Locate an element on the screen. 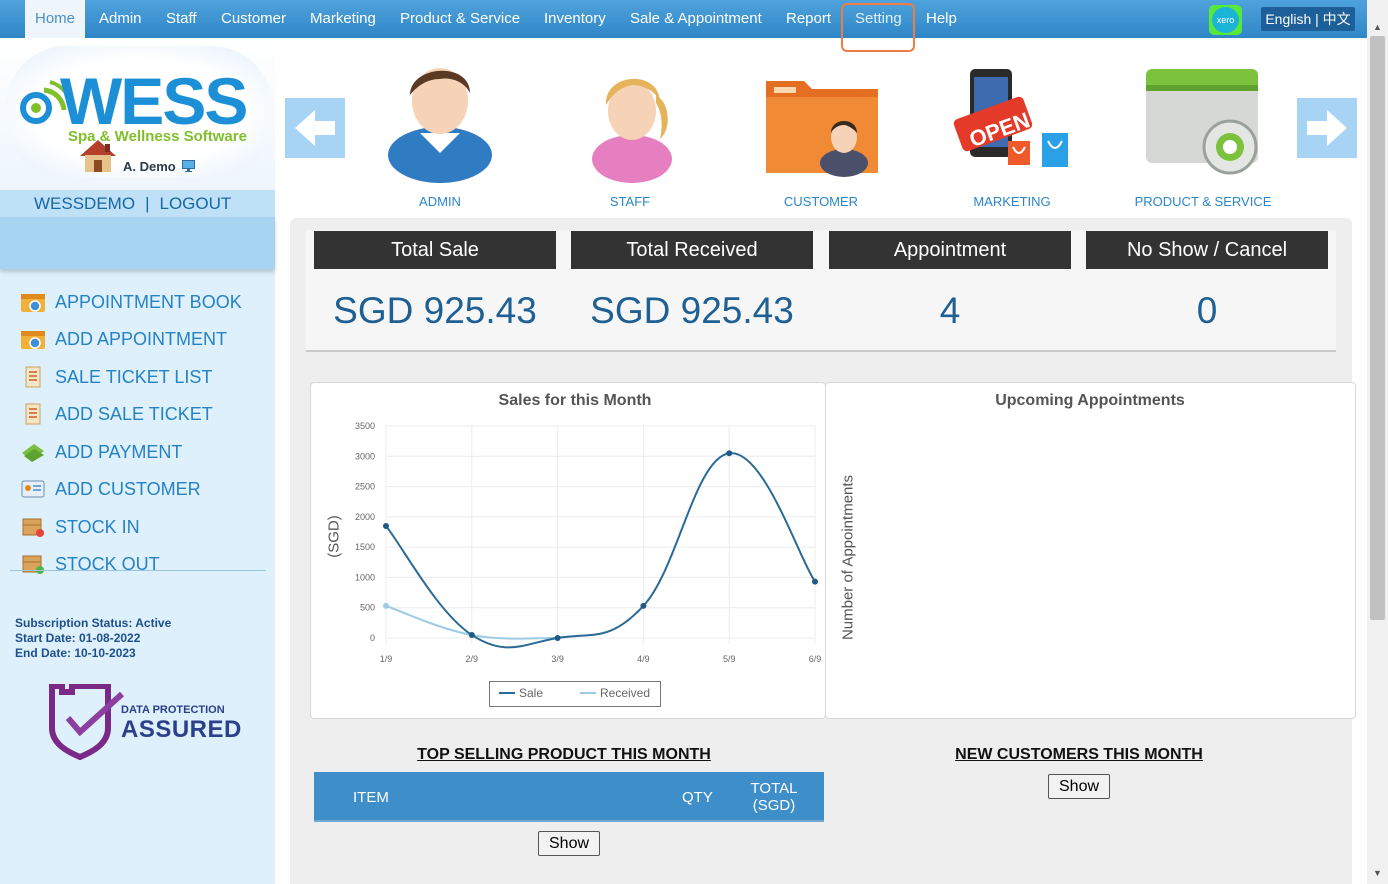  appointments-chart-y-axis-label: Number of Appointments is located at coordinates (848, 557).